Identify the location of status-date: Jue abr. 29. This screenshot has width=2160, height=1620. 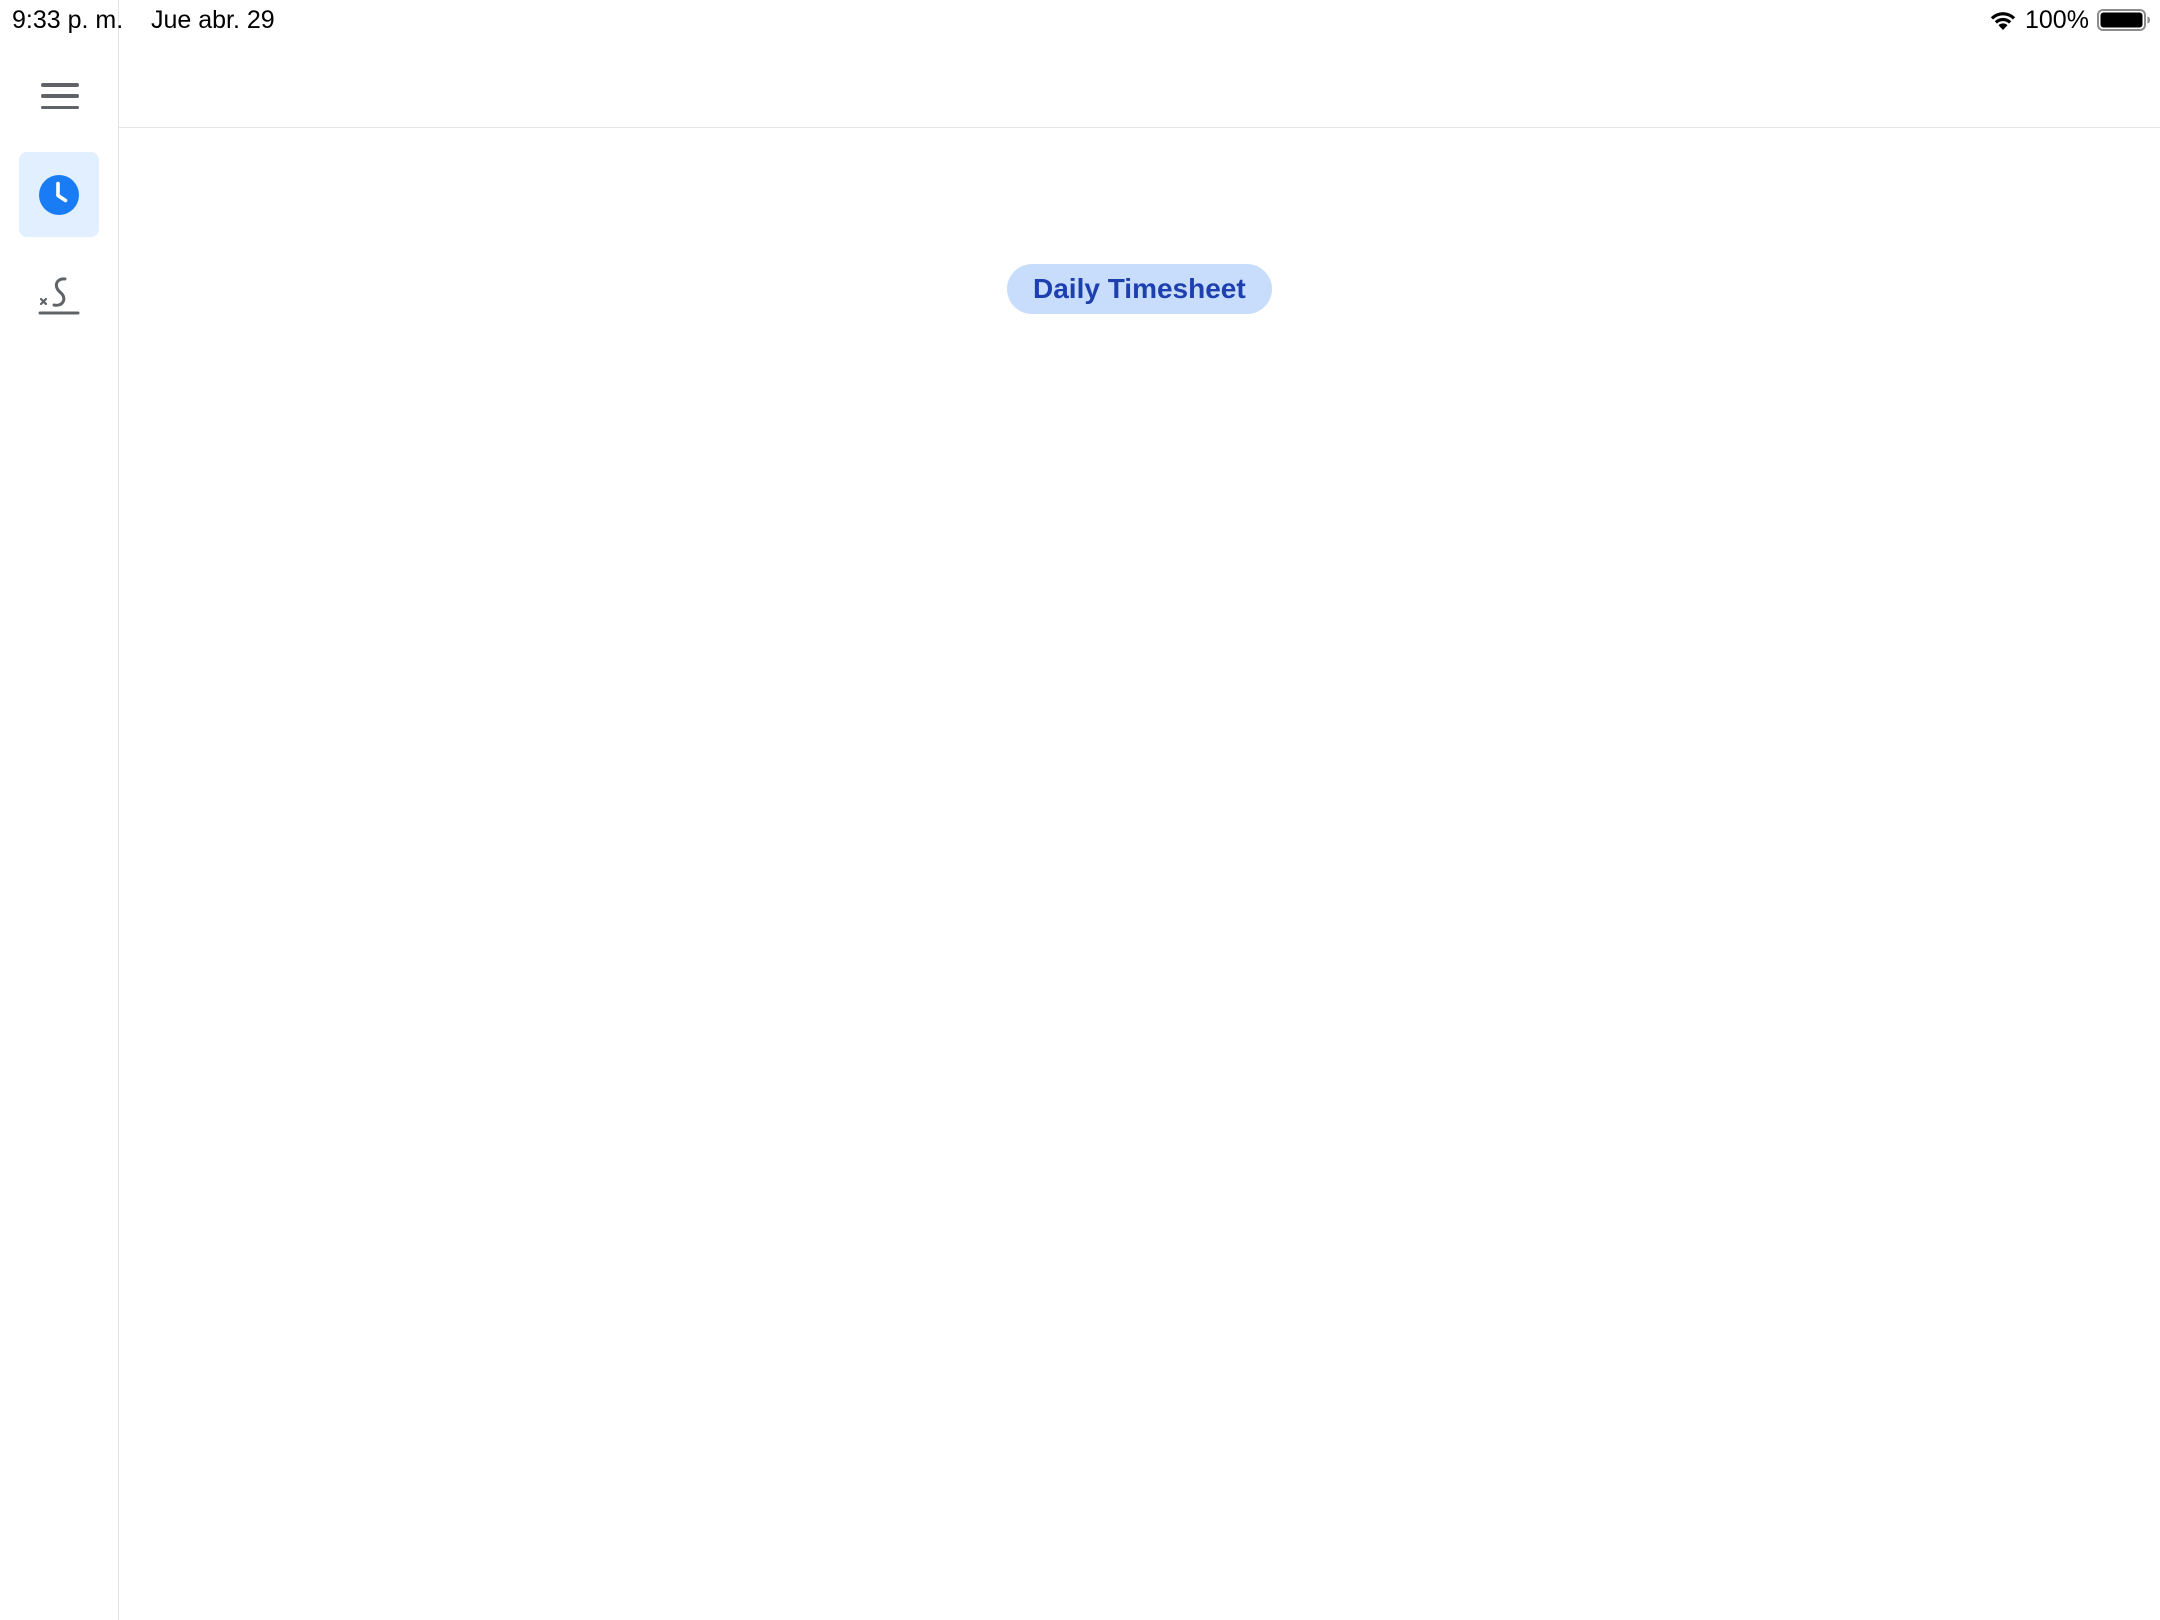
(213, 20).